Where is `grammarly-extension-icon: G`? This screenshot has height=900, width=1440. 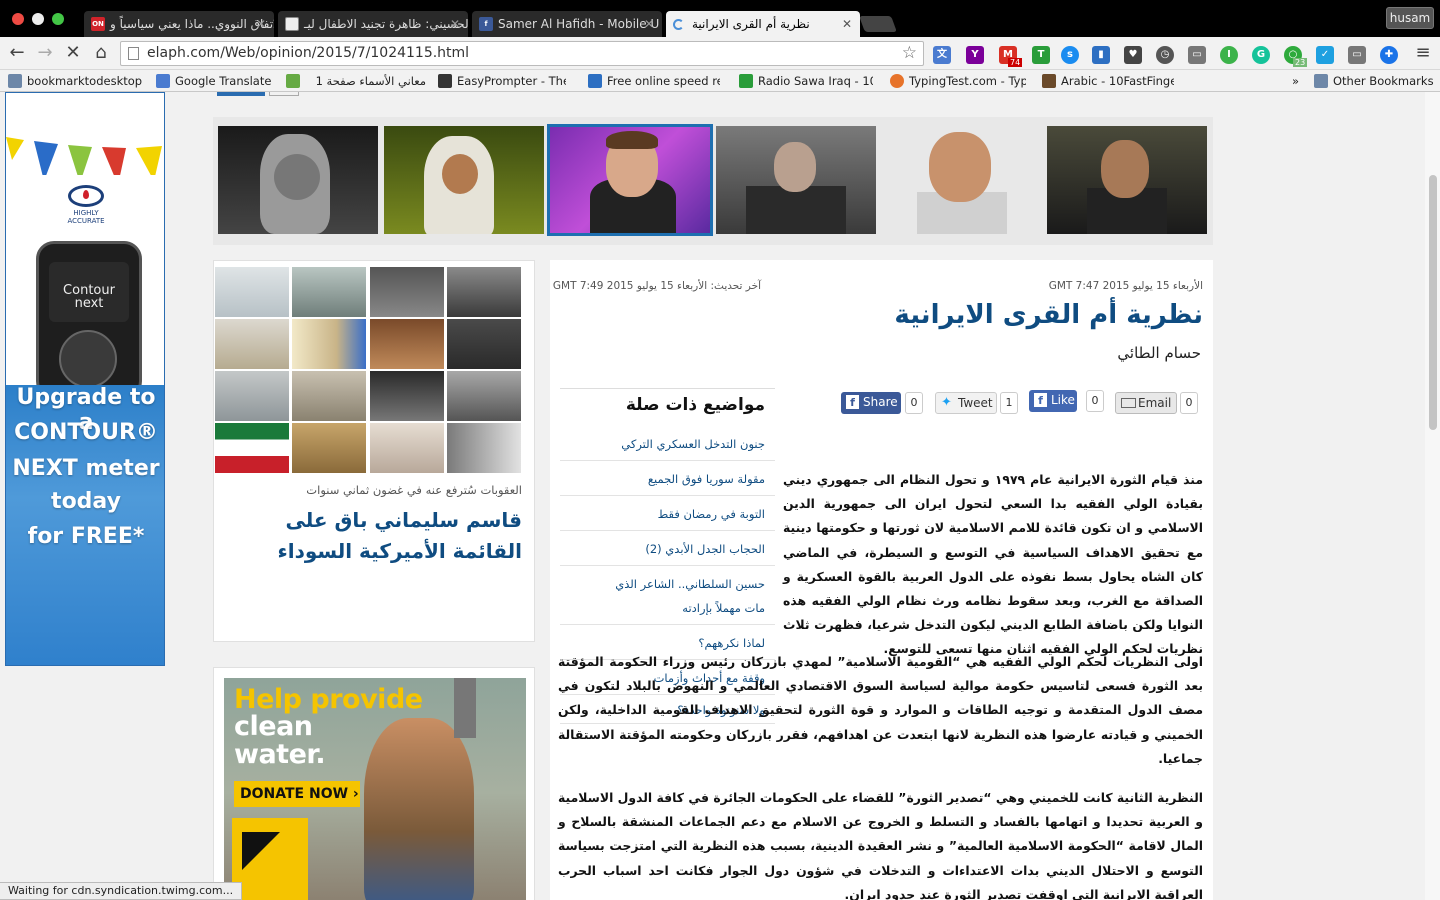 grammarly-extension-icon: G is located at coordinates (1261, 55).